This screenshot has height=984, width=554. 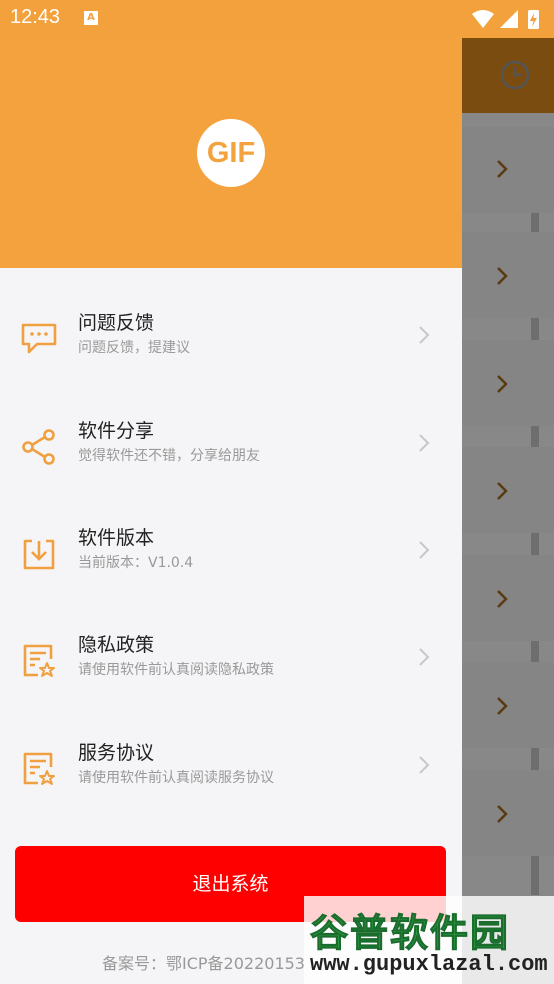 What do you see at coordinates (231, 558) in the screenshot?
I see `menu-item-version: 软件版本 当前版本：V1.0.4` at bounding box center [231, 558].